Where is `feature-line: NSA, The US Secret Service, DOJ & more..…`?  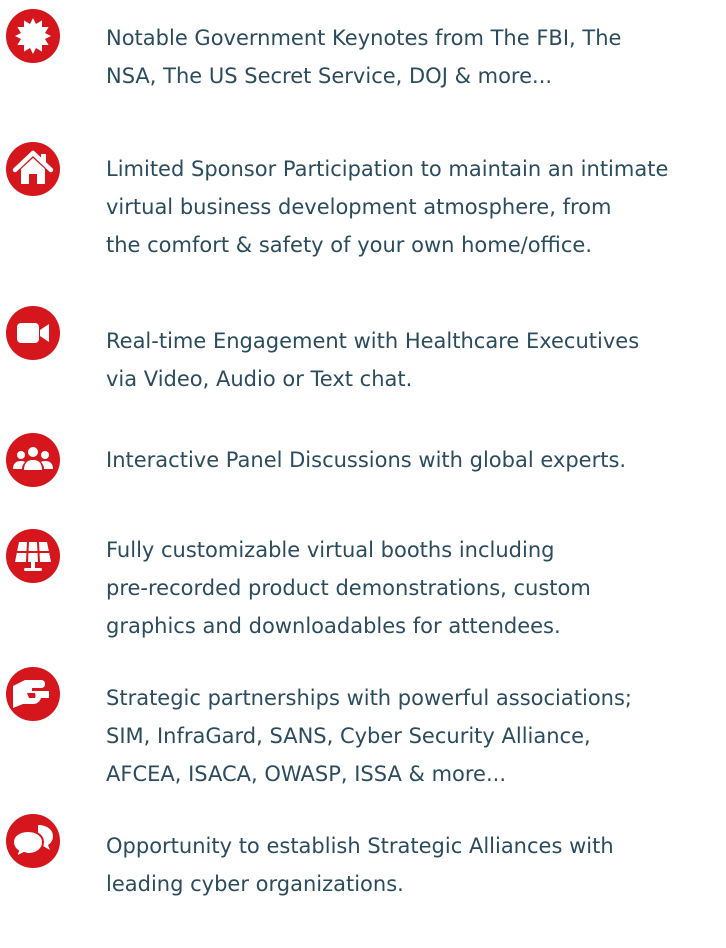
feature-line: NSA, The US Secret Service, DOJ & more..… is located at coordinates (329, 76).